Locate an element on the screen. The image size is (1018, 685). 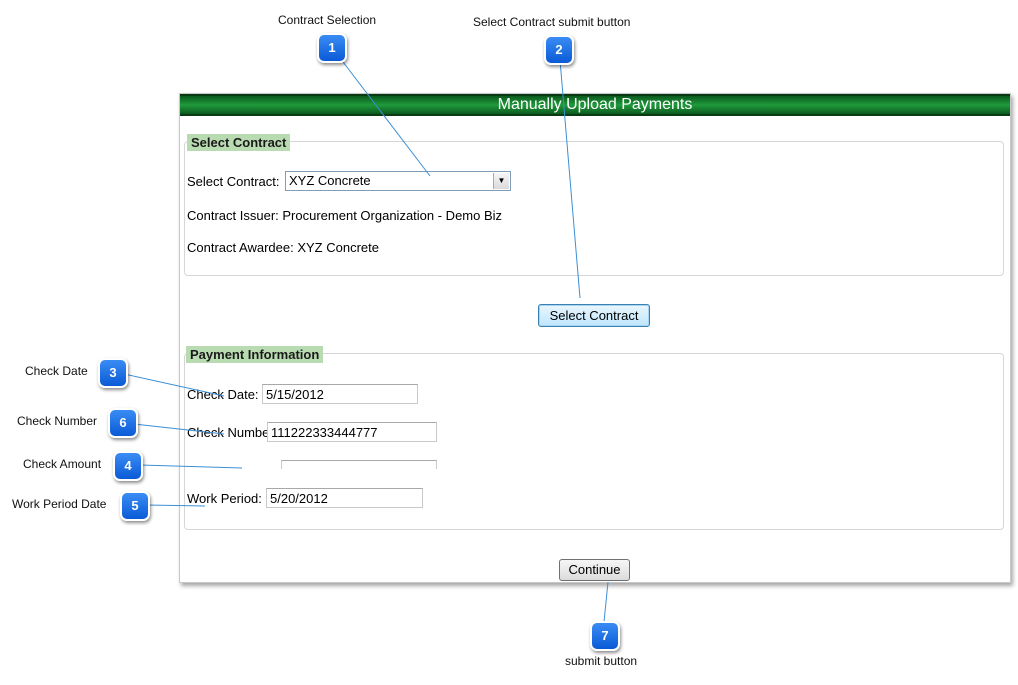
work-period-input: 5/20/2012 is located at coordinates (344, 498).